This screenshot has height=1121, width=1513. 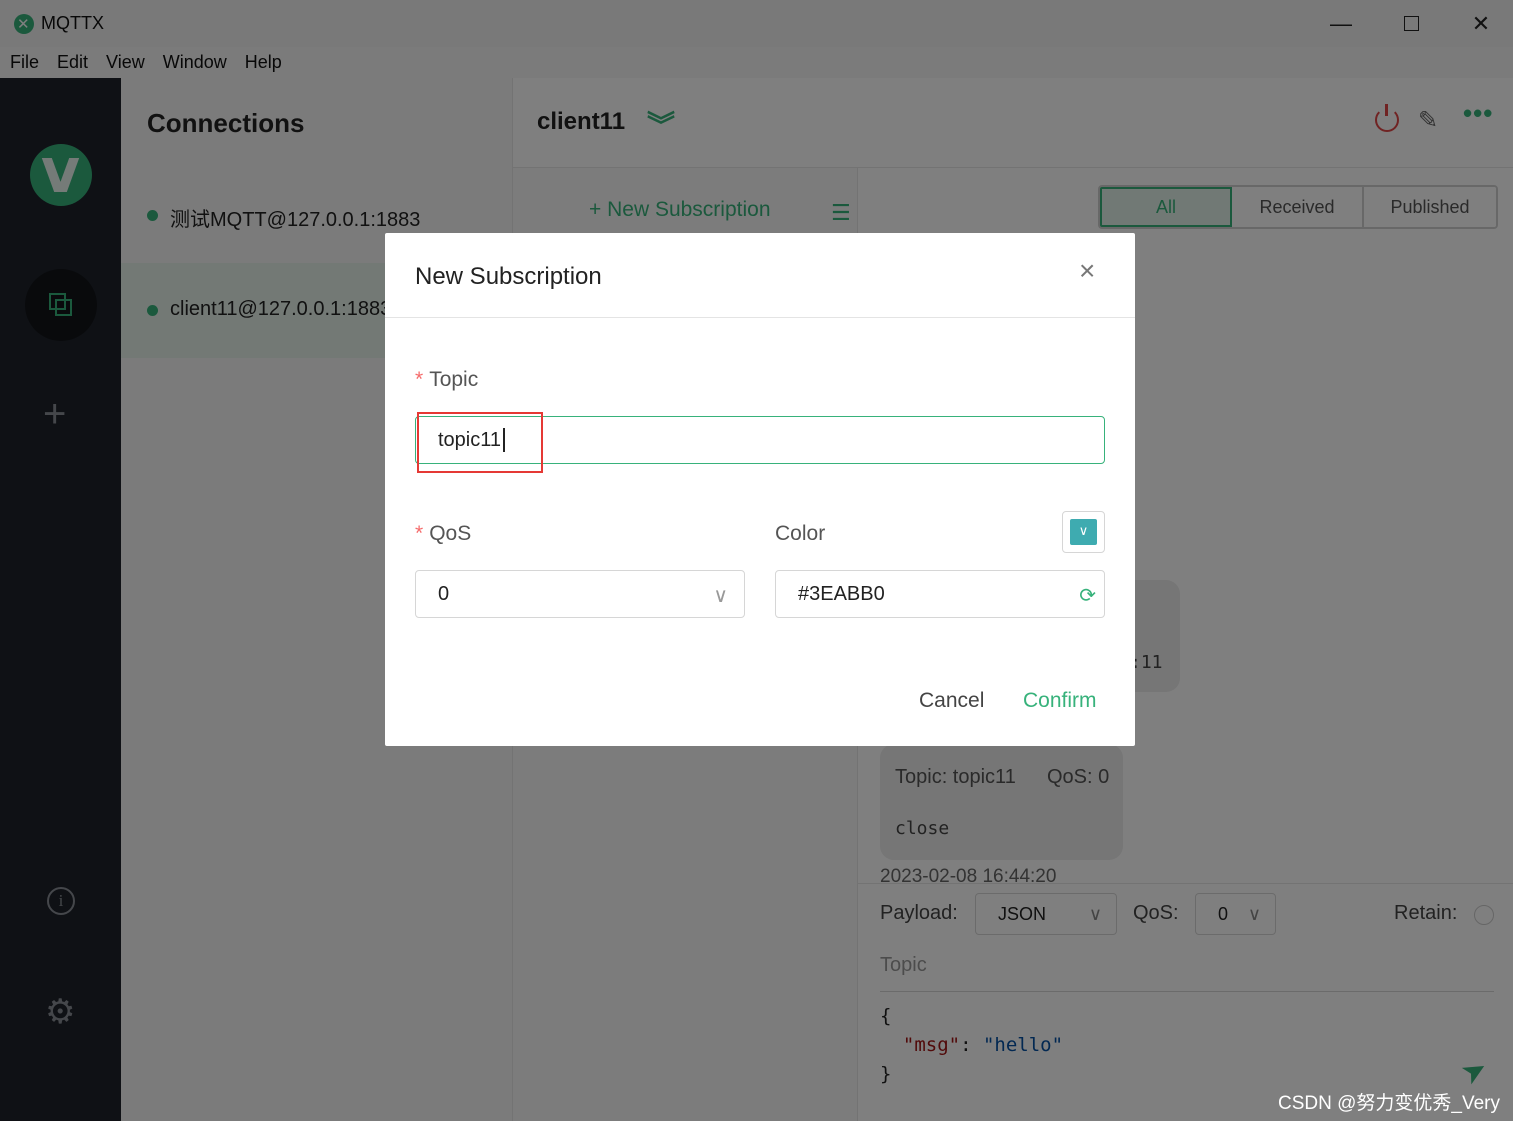 I want to click on watermark-text: CSDN @努力变优秀_Very, so click(x=1389, y=1103).